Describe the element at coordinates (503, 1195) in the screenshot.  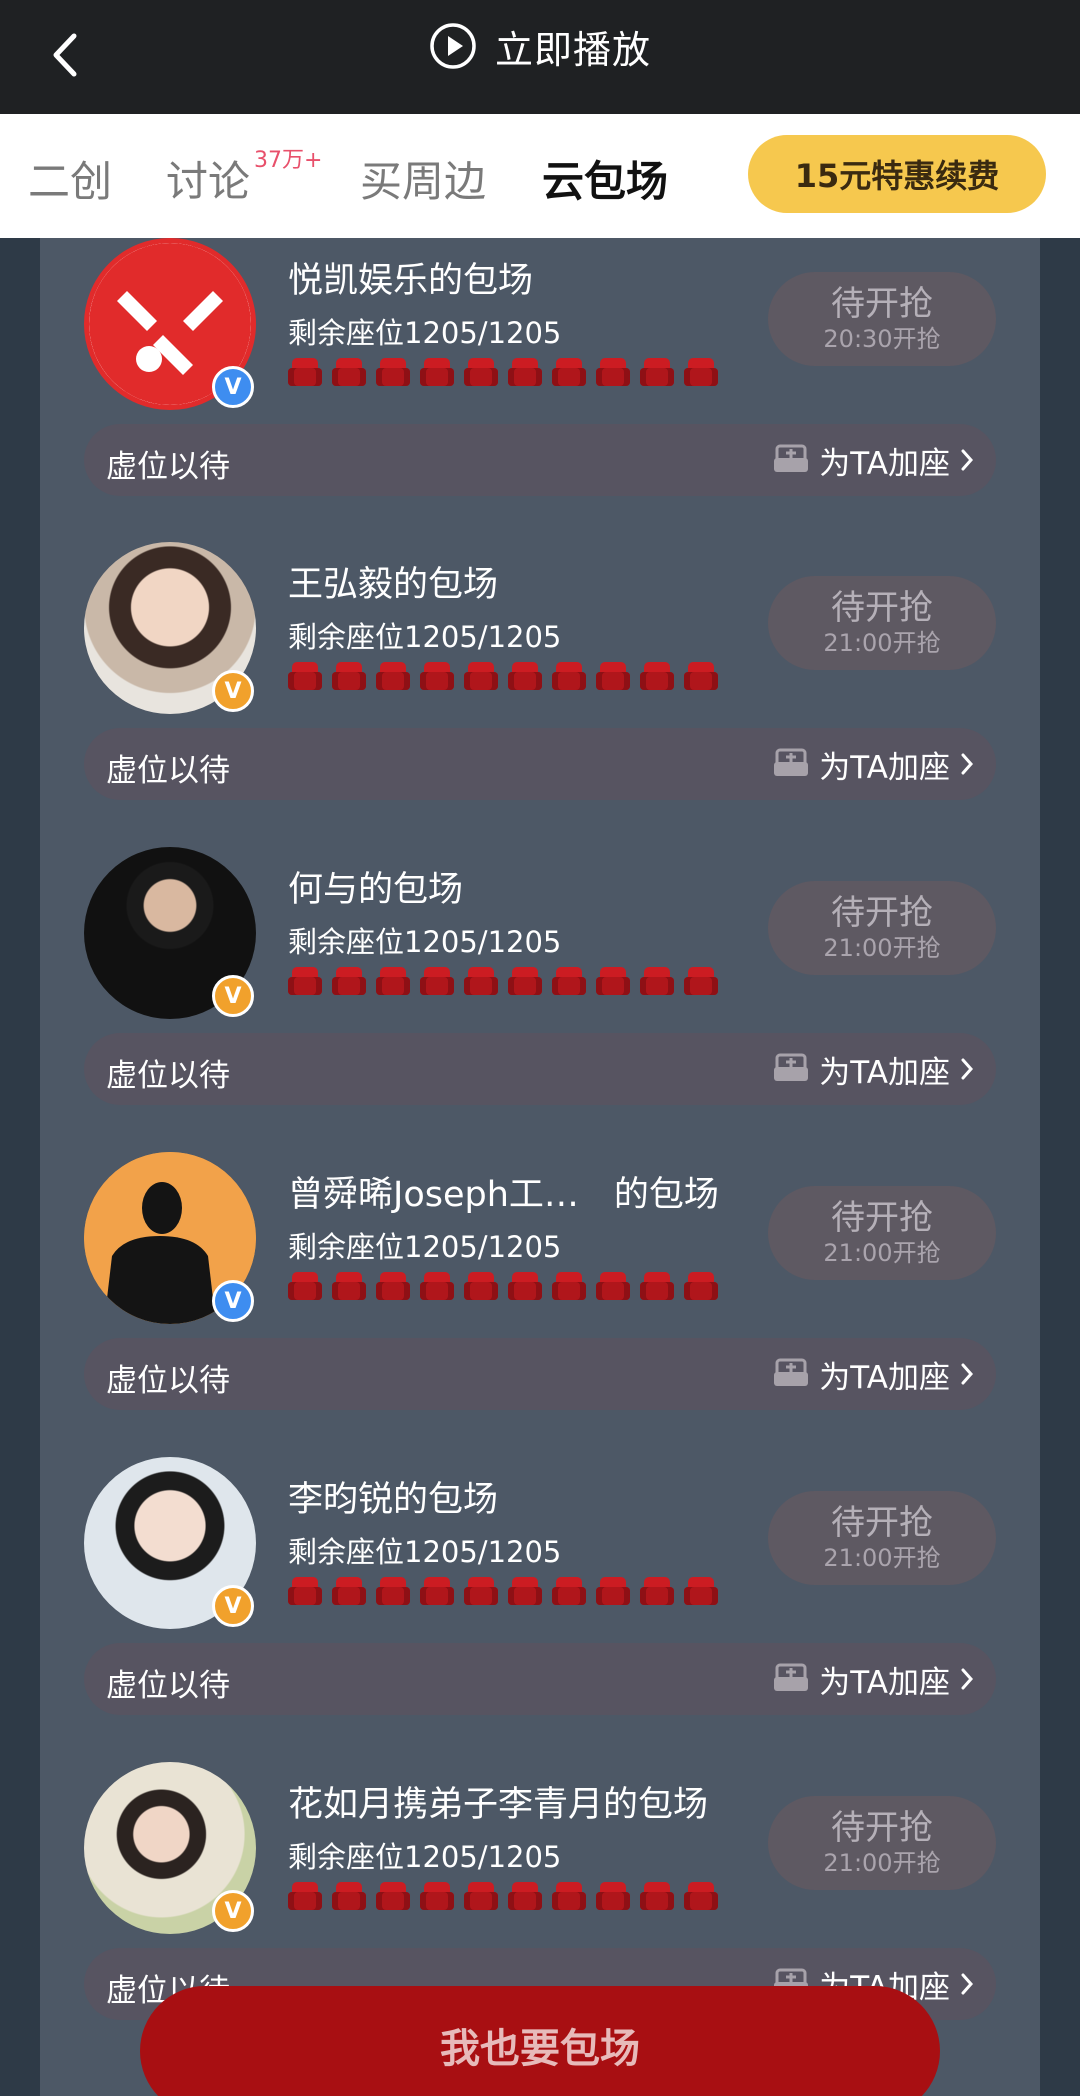
I see `booking-title: 曾舜晞Joseph工… 的包场` at that location.